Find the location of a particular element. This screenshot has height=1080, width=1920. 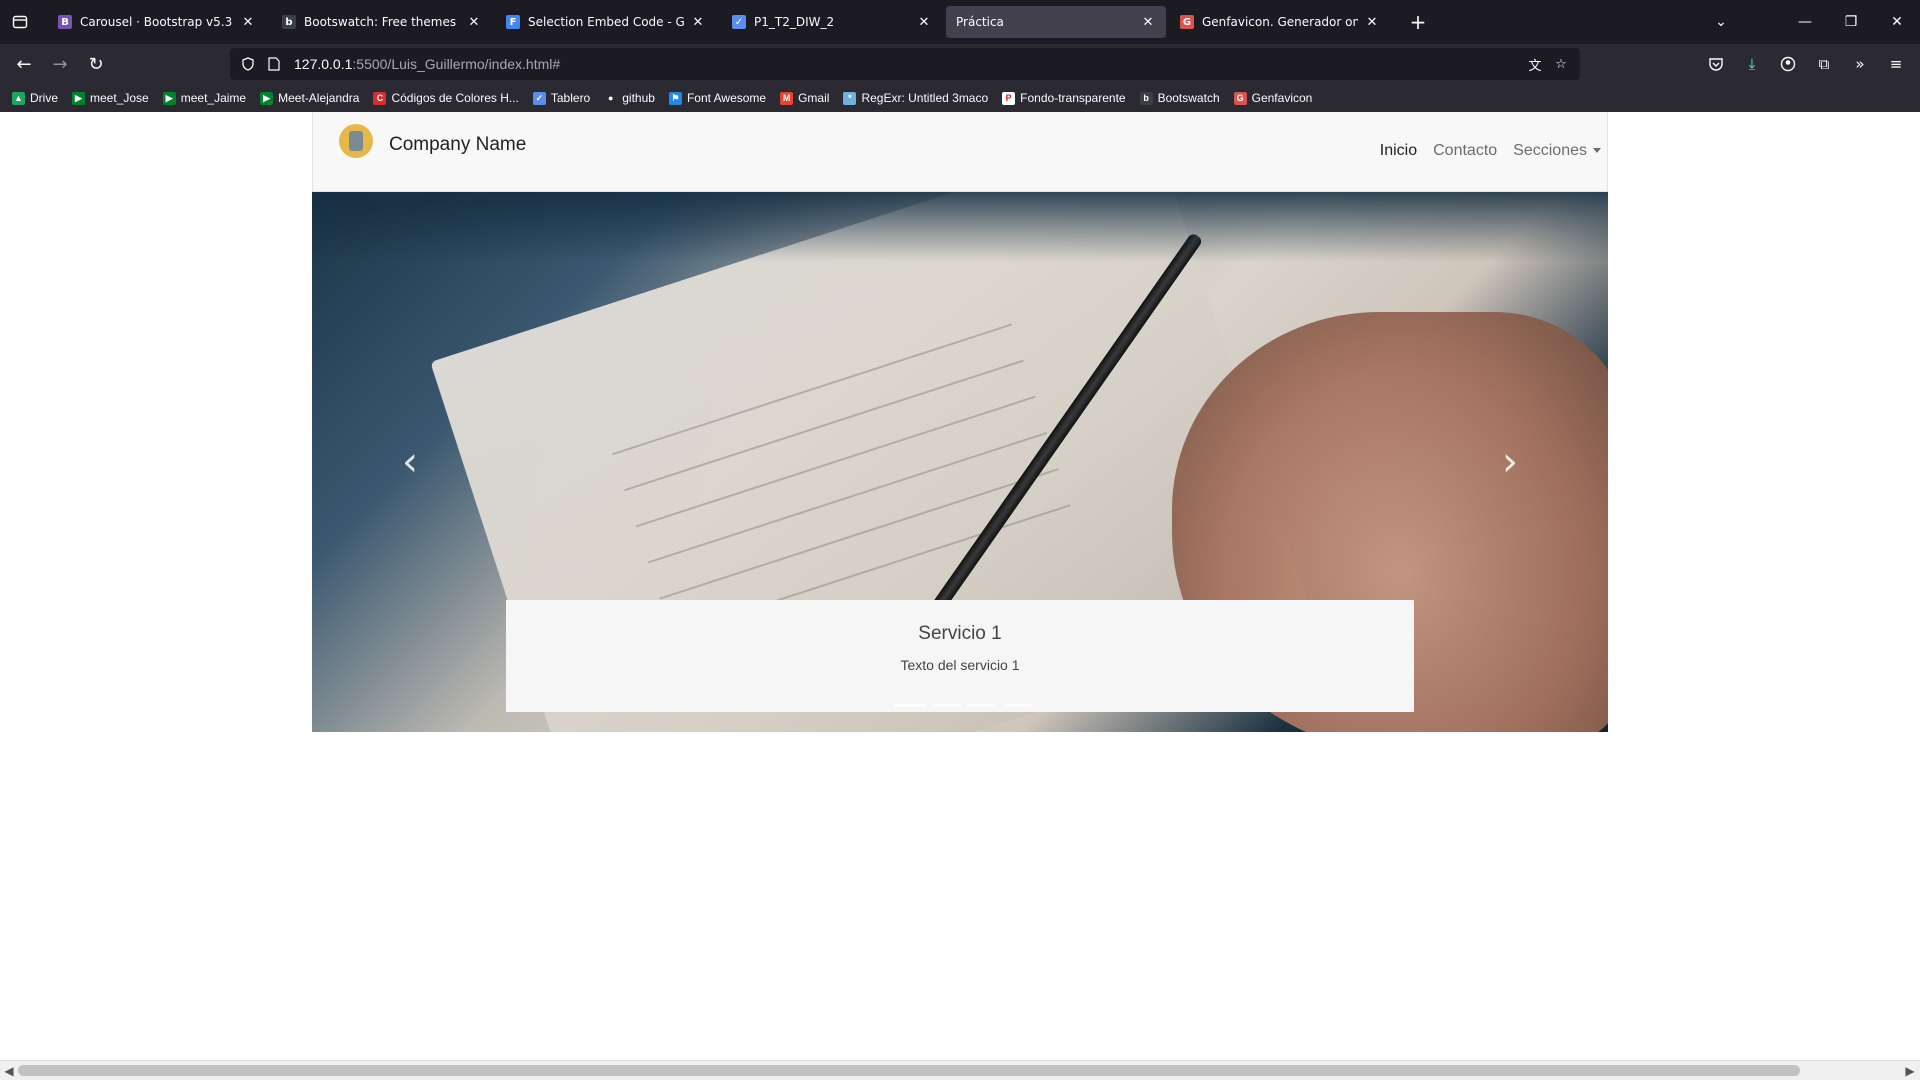

tab-2: b Bootswatch: Free themes for Bo ✕ is located at coordinates (382, 22).